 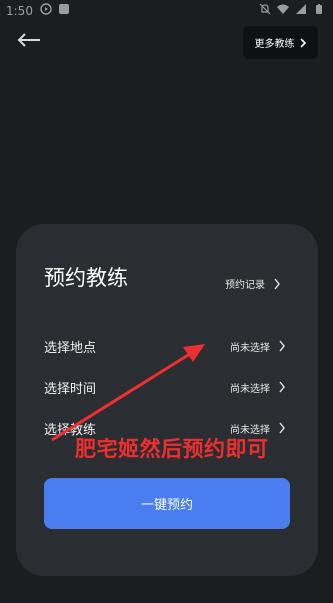 What do you see at coordinates (64, 9) in the screenshot?
I see `app-icon` at bounding box center [64, 9].